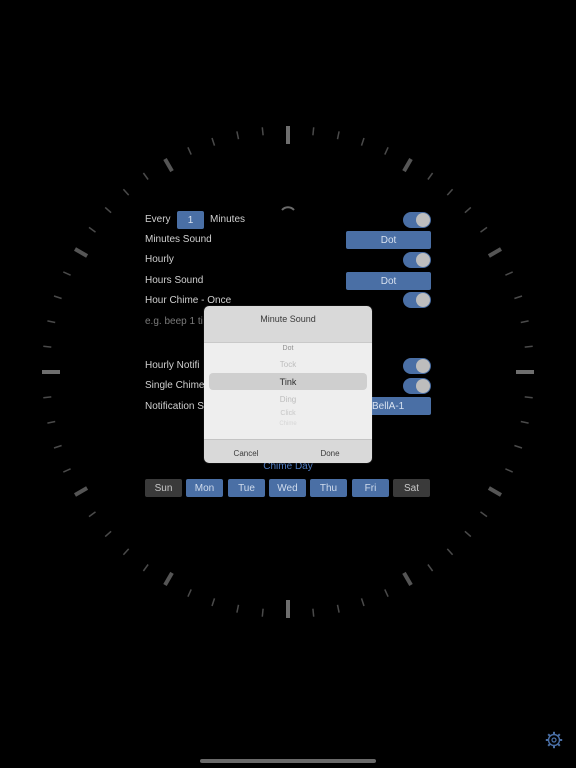  I want to click on picker-item: Dot, so click(288, 348).